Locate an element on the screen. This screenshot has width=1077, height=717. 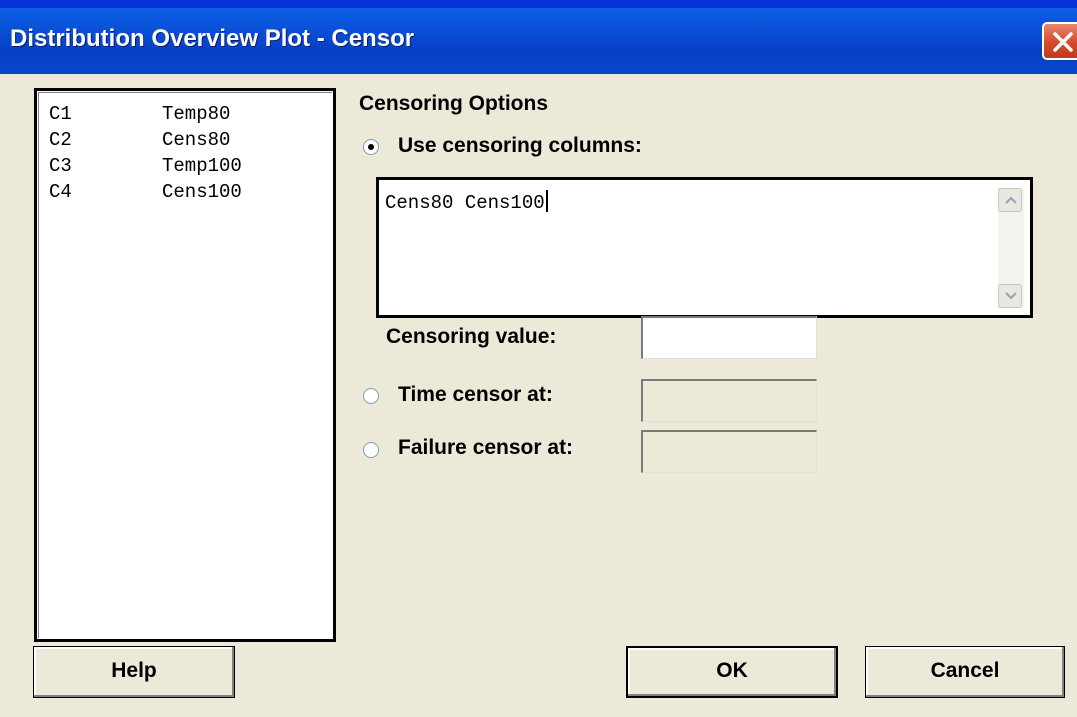
time-censor-field is located at coordinates (729, 401).